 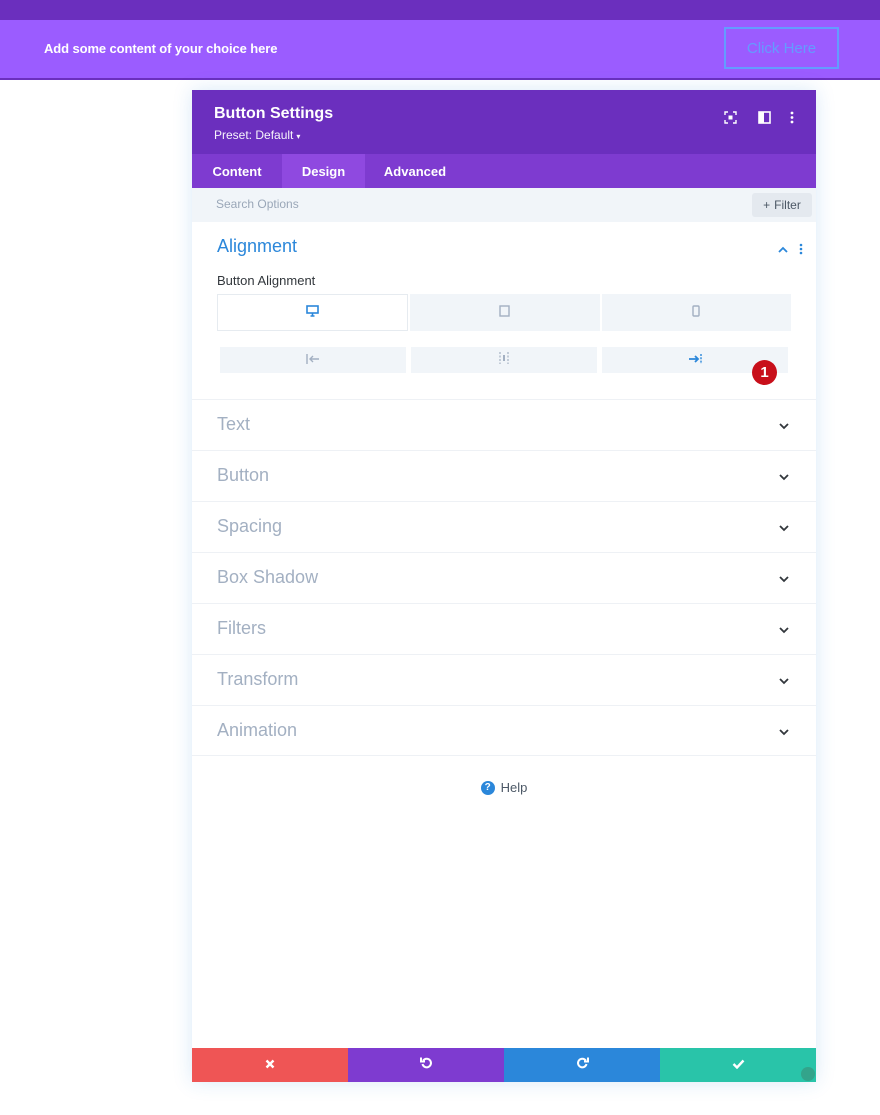 What do you see at coordinates (266, 280) in the screenshot?
I see `field-label-button-alignment: Button Alignment` at bounding box center [266, 280].